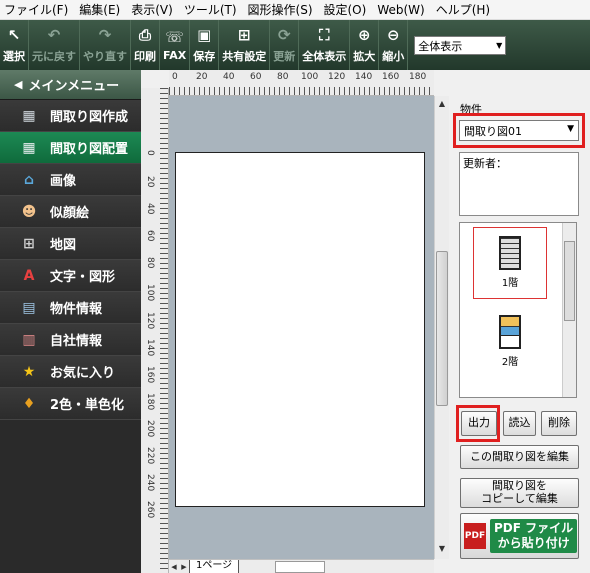 Image resolution: width=590 pixels, height=573 pixels. I want to click on menu-file: ファイル(F), so click(36, 9).